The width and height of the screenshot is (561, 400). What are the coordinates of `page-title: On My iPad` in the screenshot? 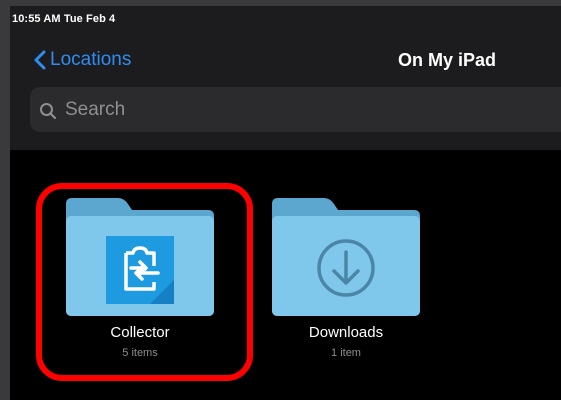 It's located at (447, 60).